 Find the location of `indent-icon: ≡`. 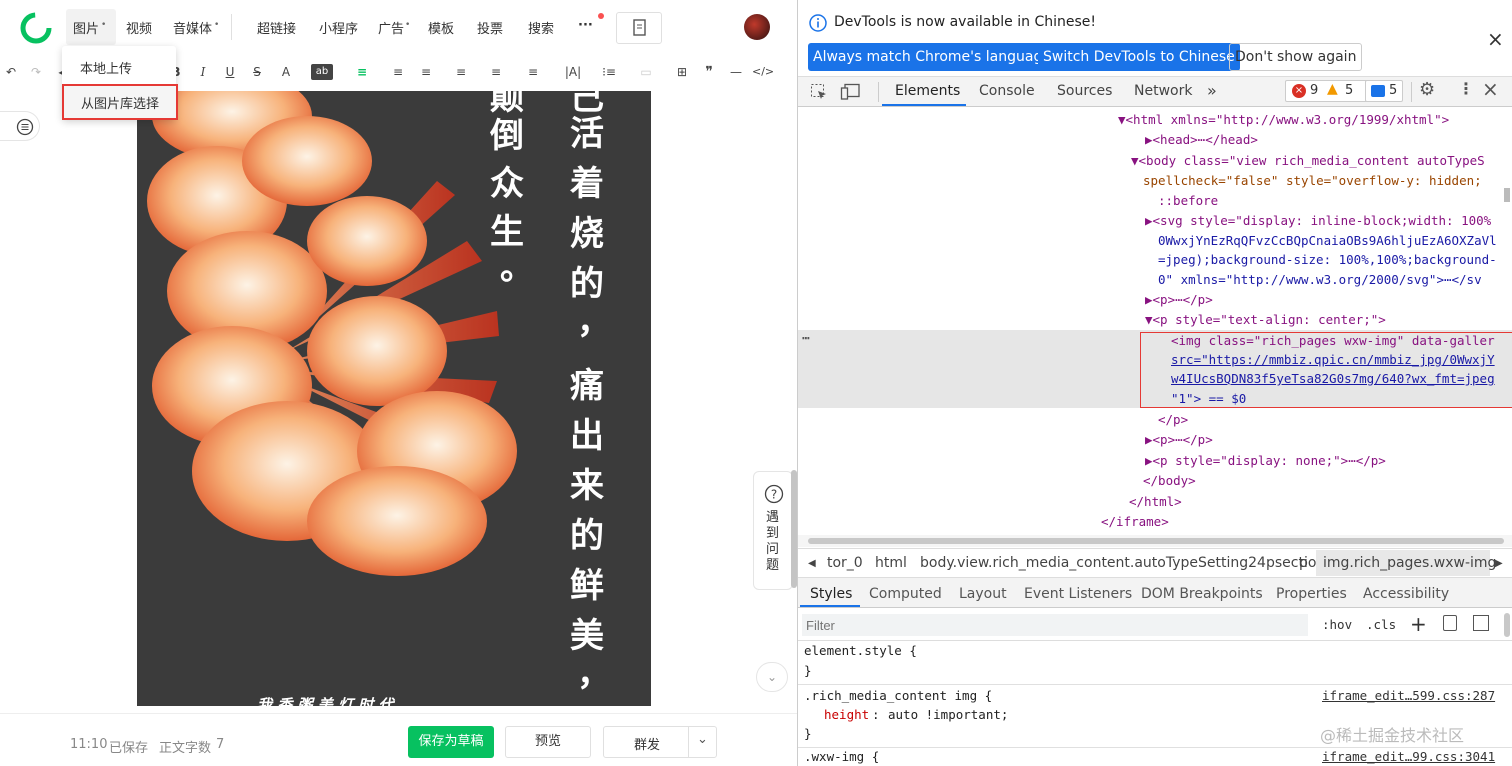

indent-icon: ≡ is located at coordinates (398, 72).